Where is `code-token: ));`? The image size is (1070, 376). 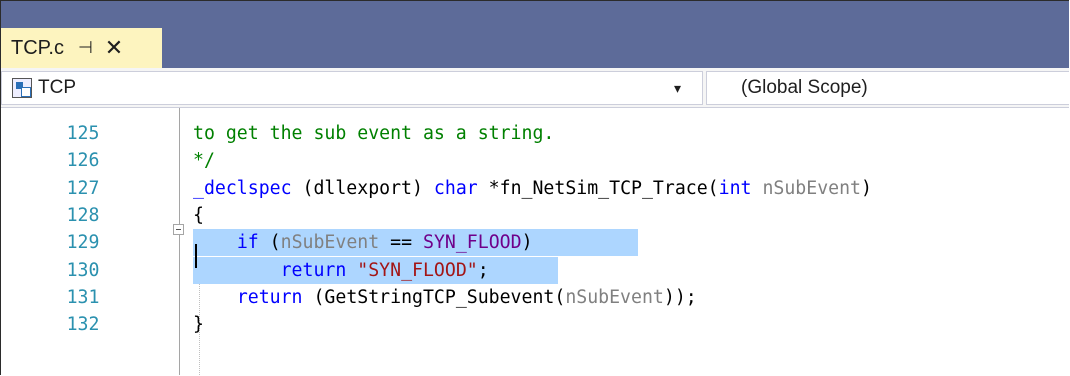
code-token: )); is located at coordinates (680, 297).